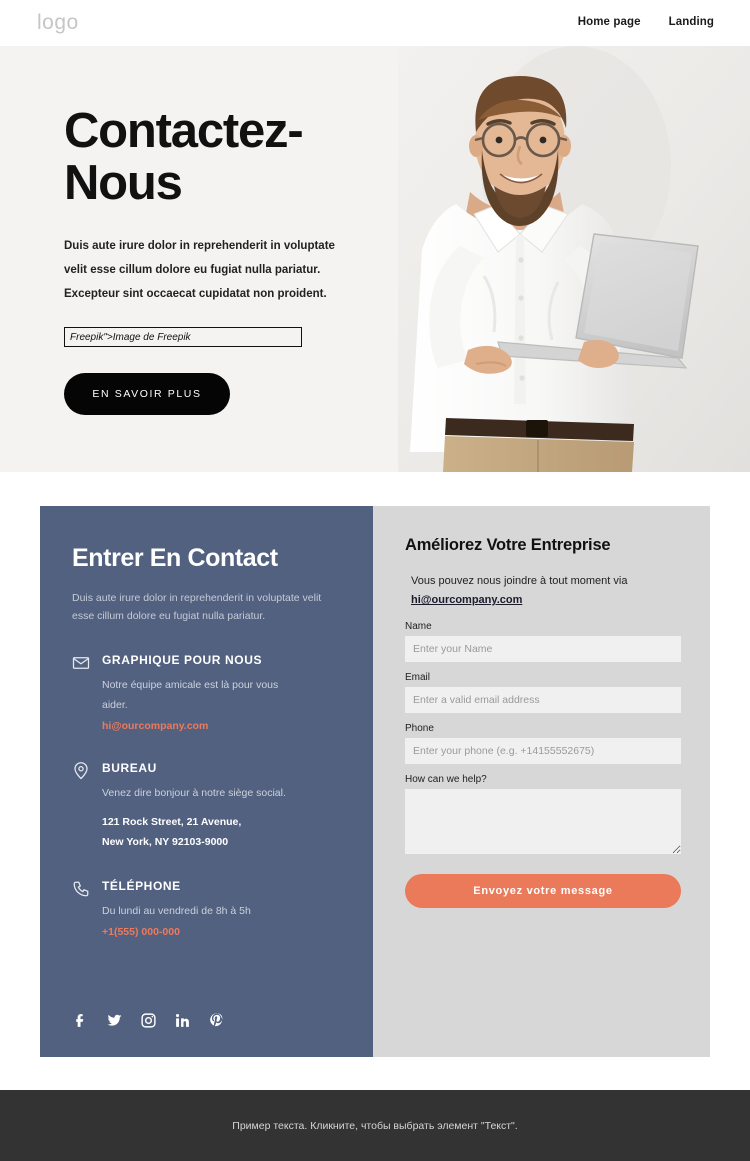  I want to click on learn-more-button: EN SAVOIR PLUS, so click(147, 394).